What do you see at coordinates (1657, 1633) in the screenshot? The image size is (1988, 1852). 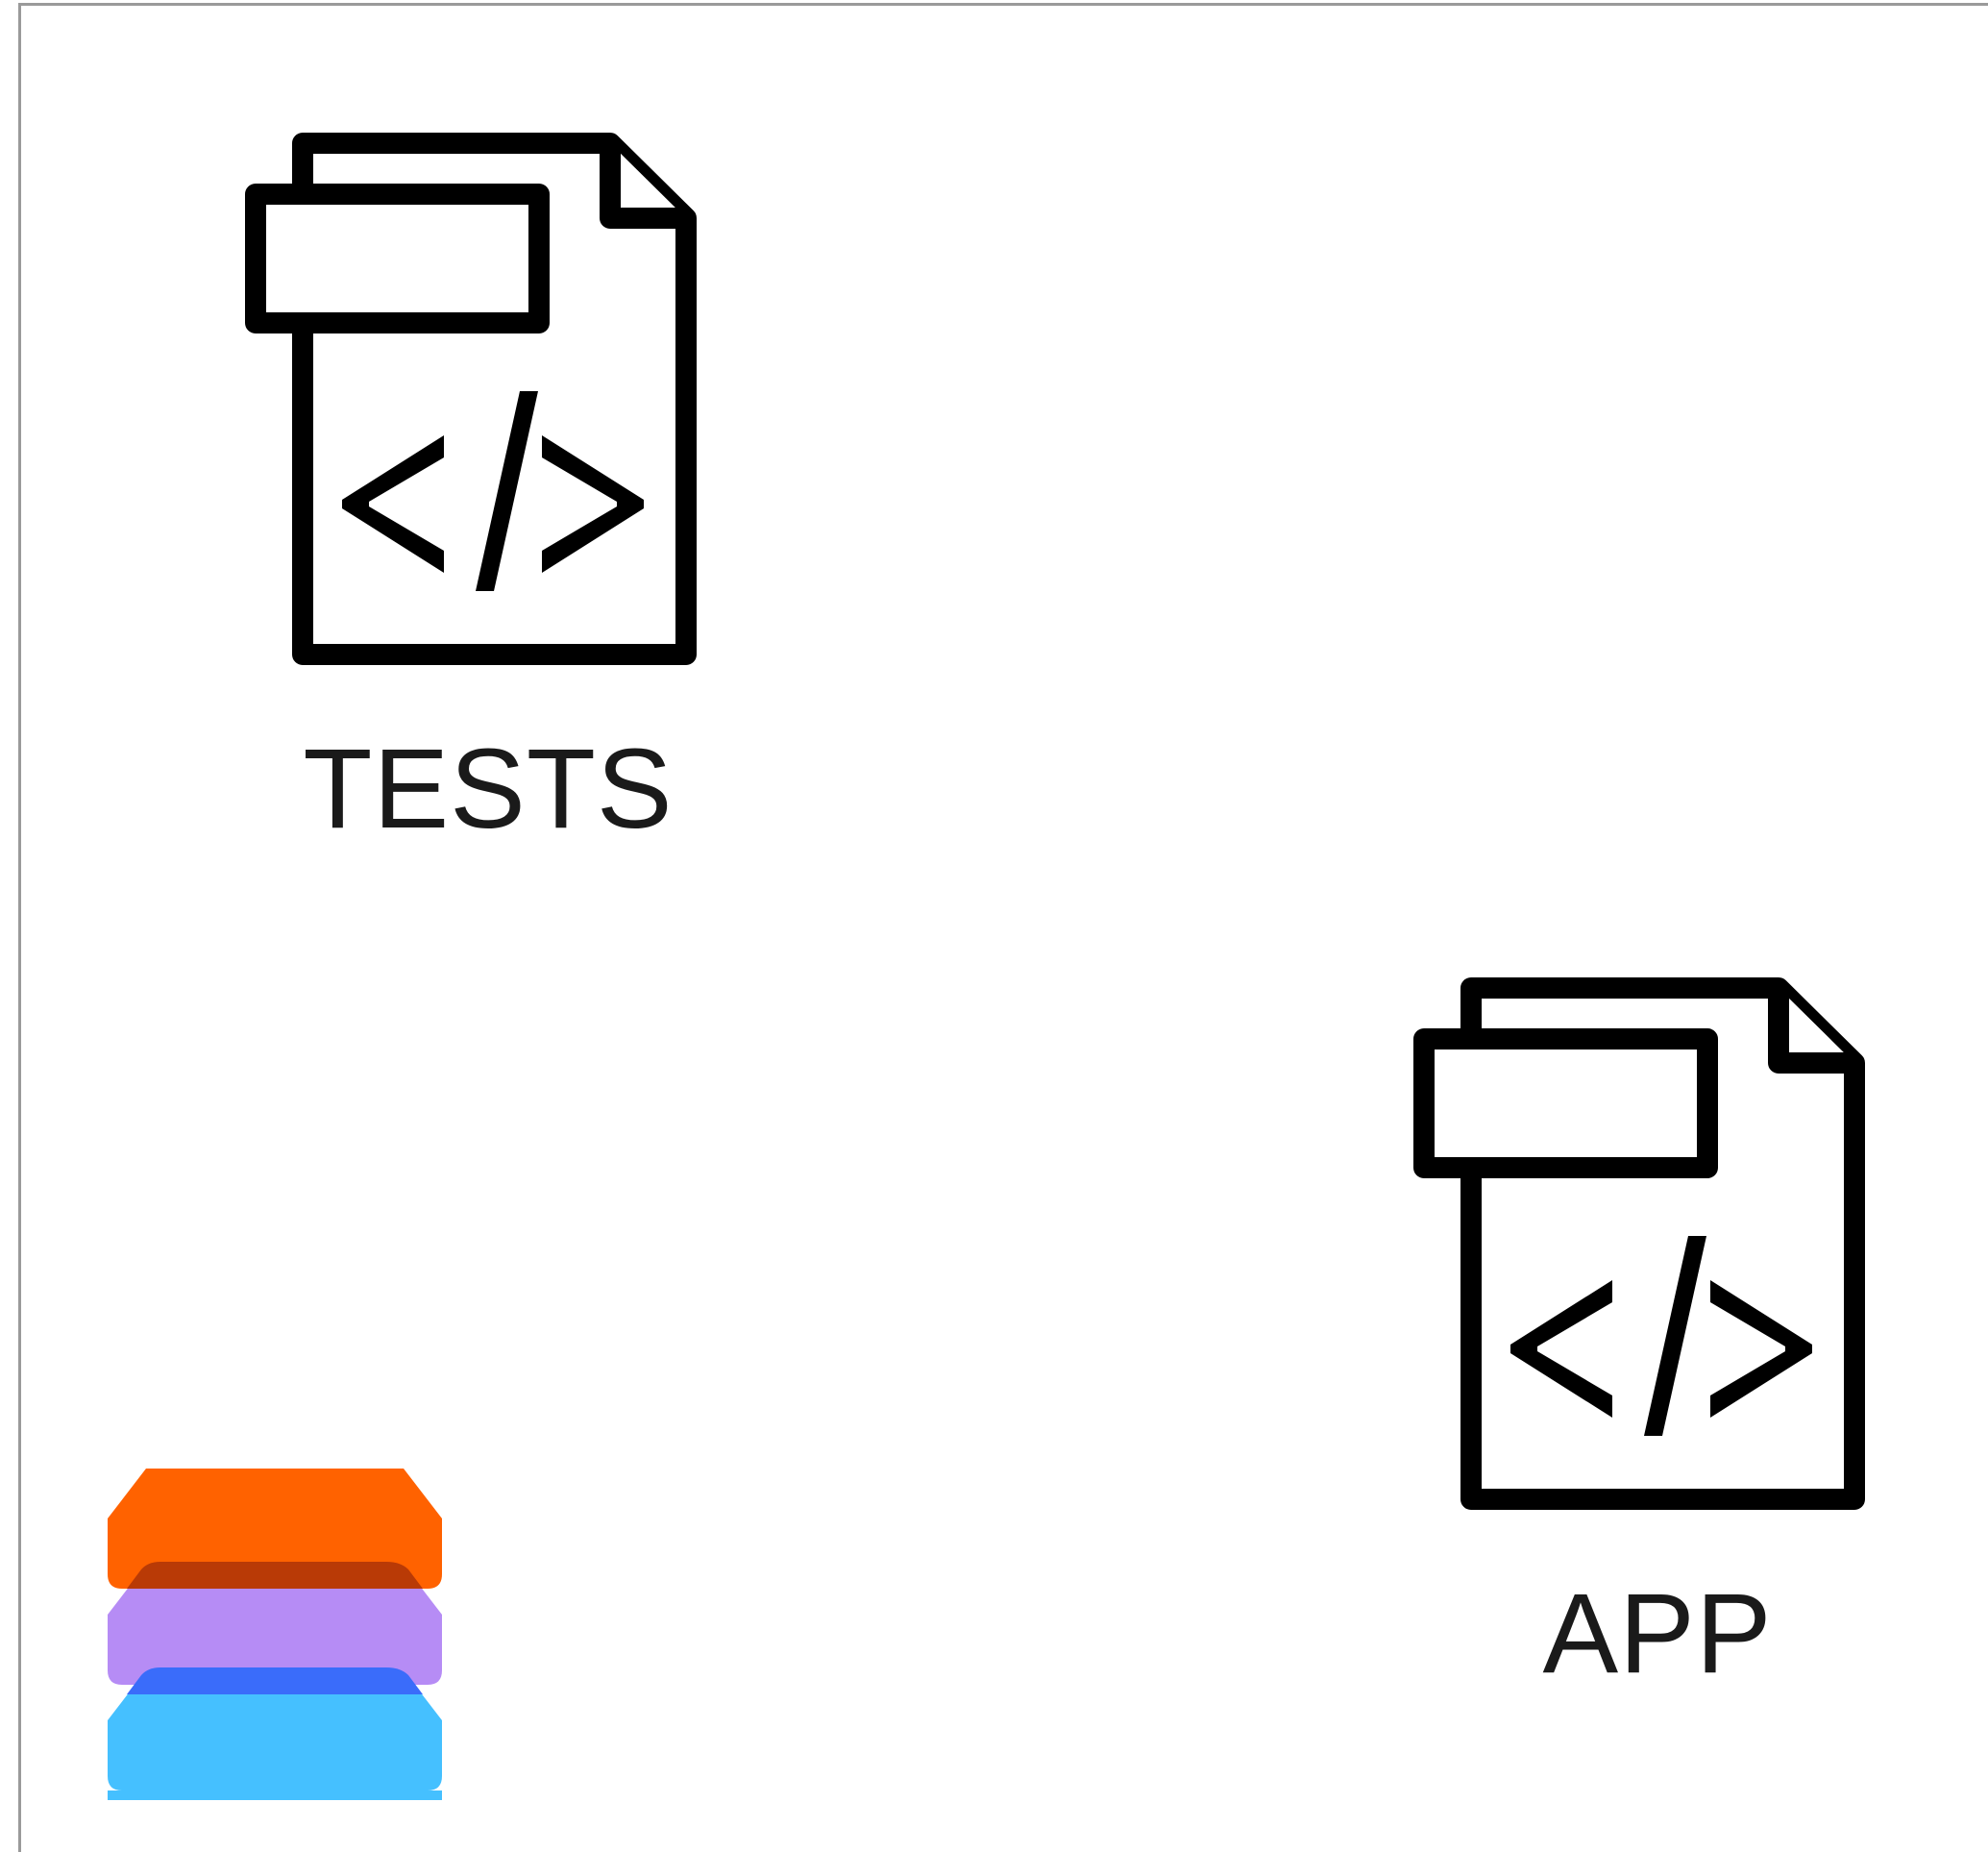 I see `app-label: APP` at bounding box center [1657, 1633].